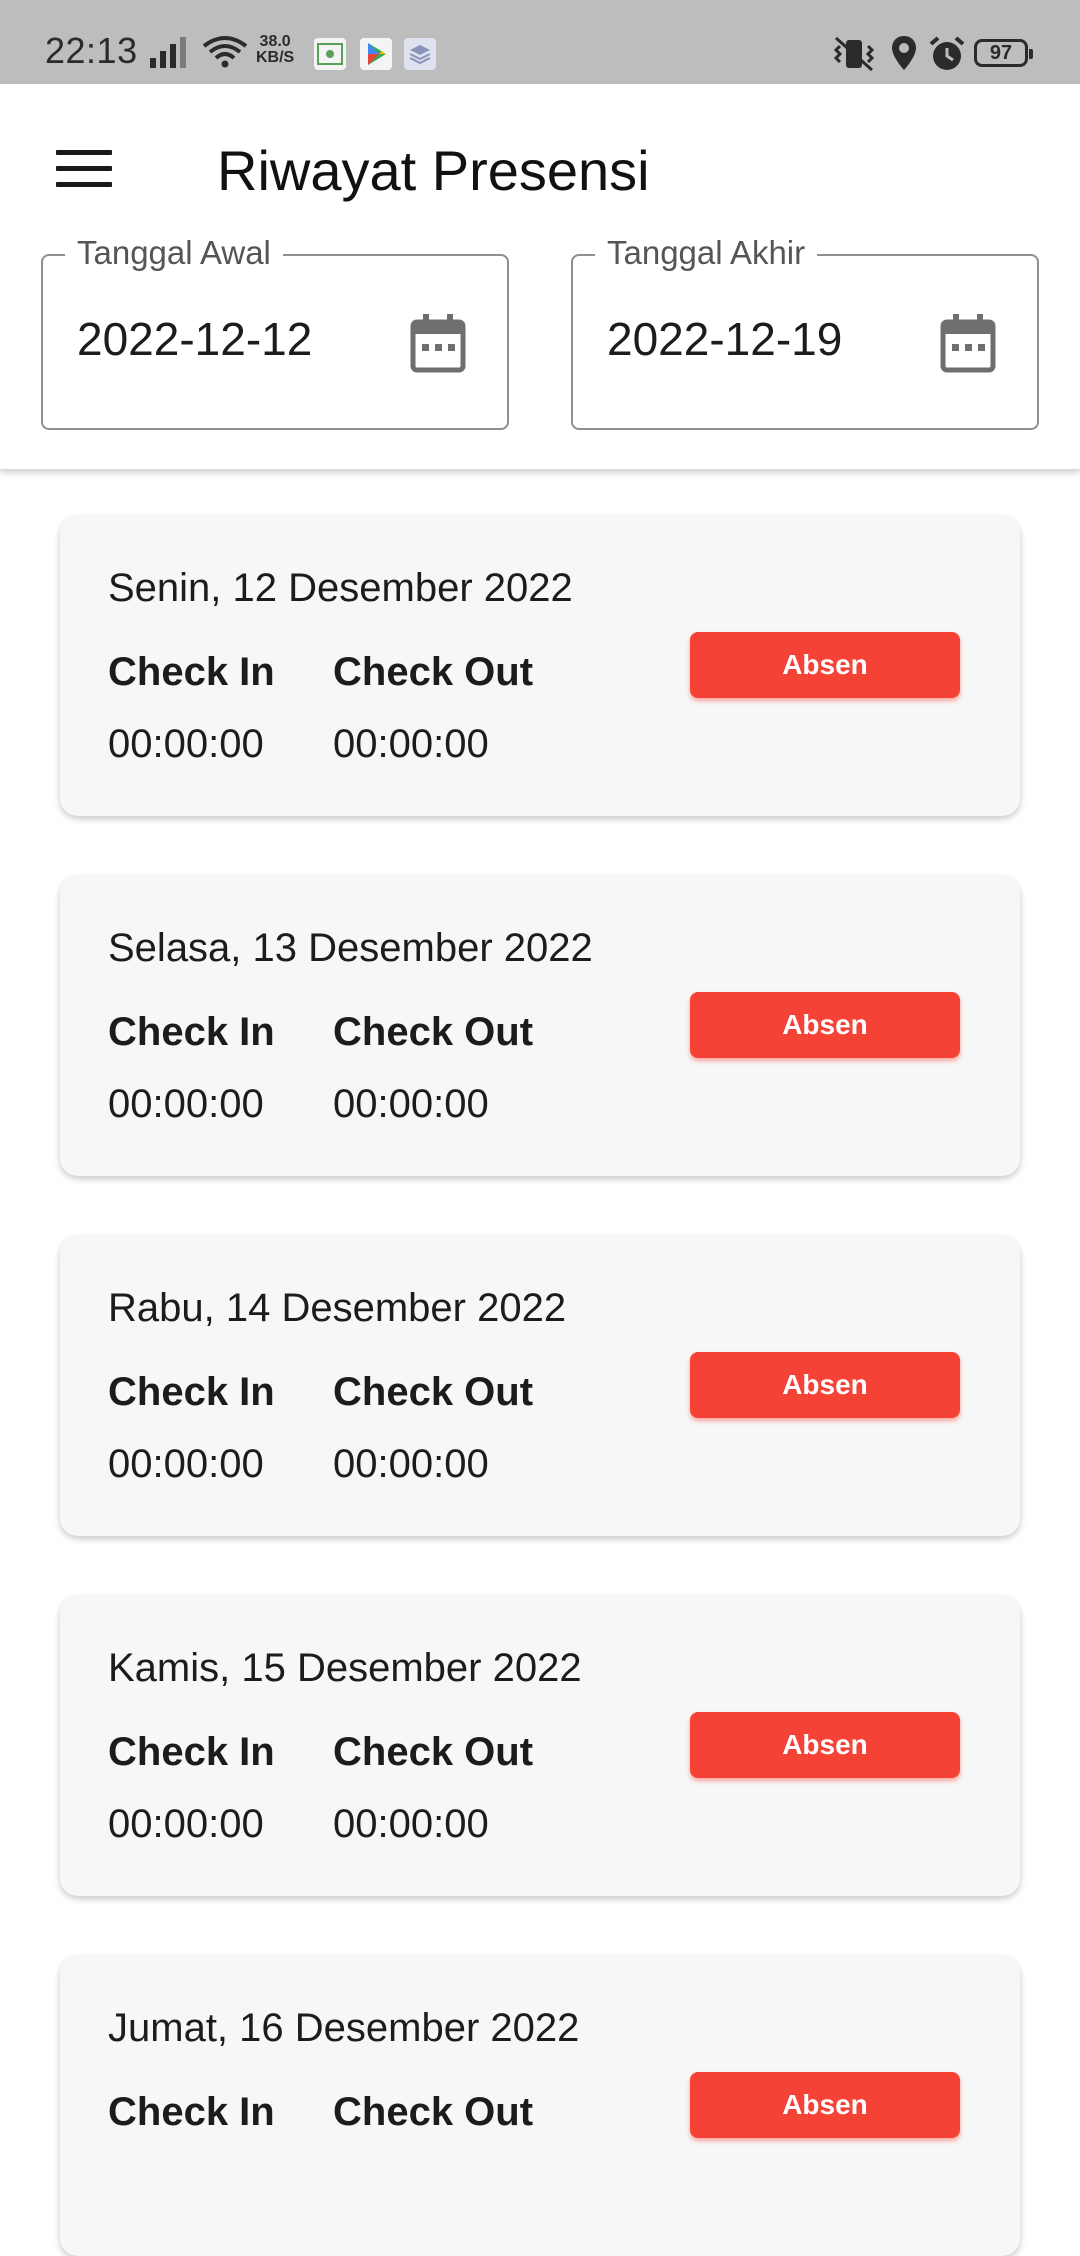 This screenshot has height=2256, width=1080. Describe the element at coordinates (275, 49) in the screenshot. I see `network-speed: 38.0 KB/S` at that location.